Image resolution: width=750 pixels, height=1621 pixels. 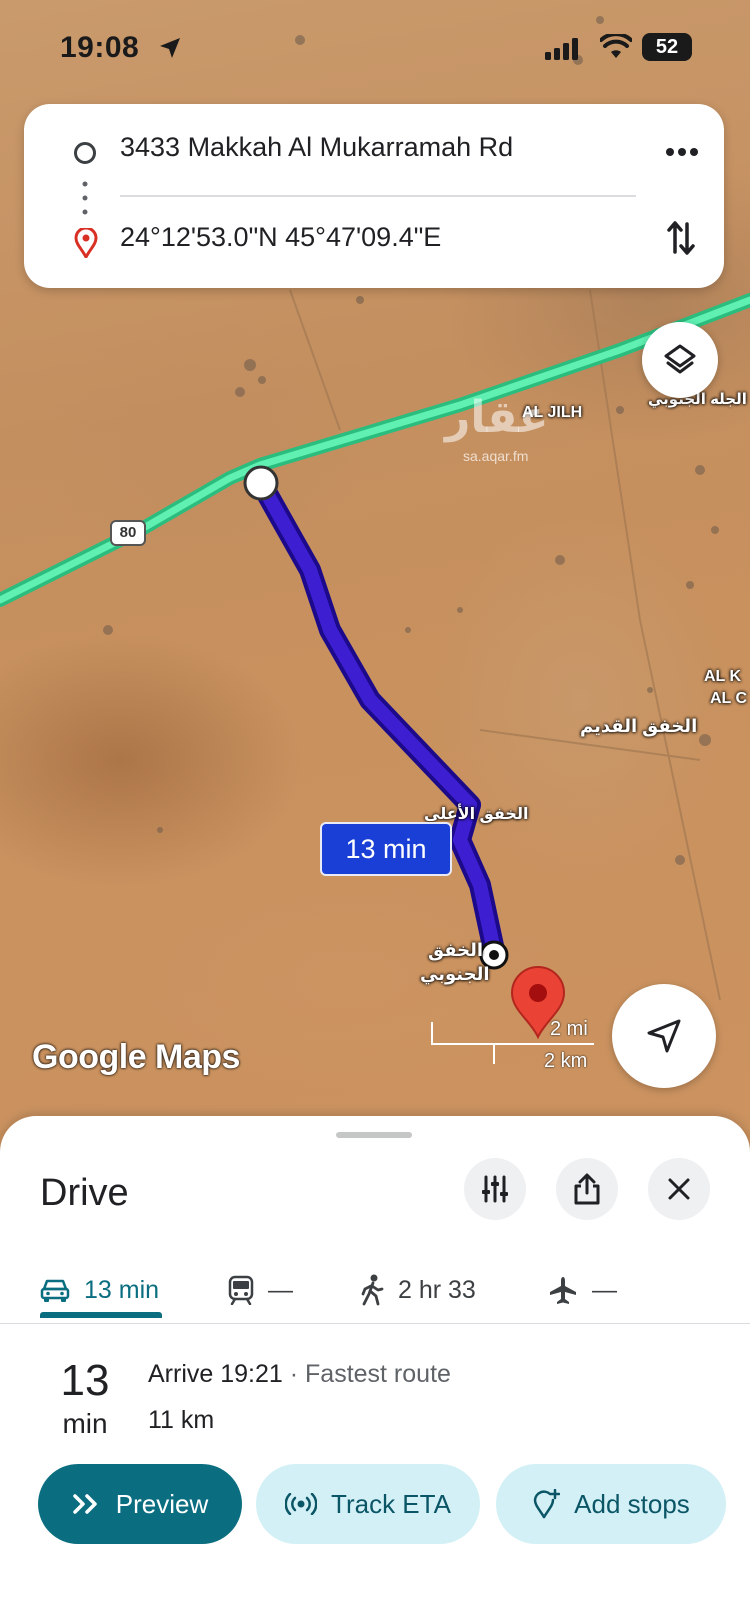 What do you see at coordinates (723, 676) in the screenshot?
I see `map-label-al-k: AL K` at bounding box center [723, 676].